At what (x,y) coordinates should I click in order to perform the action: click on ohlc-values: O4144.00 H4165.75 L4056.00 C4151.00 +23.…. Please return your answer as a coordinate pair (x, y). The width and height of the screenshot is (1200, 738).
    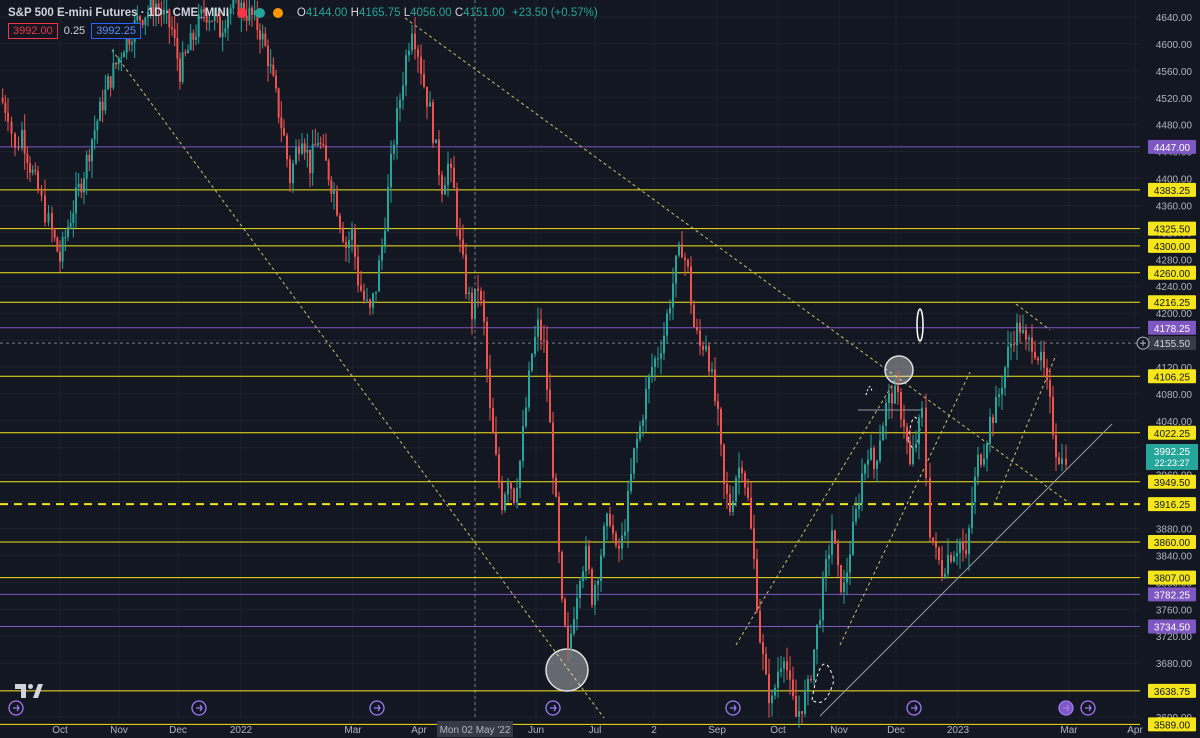
    Looking at the image, I should click on (447, 13).